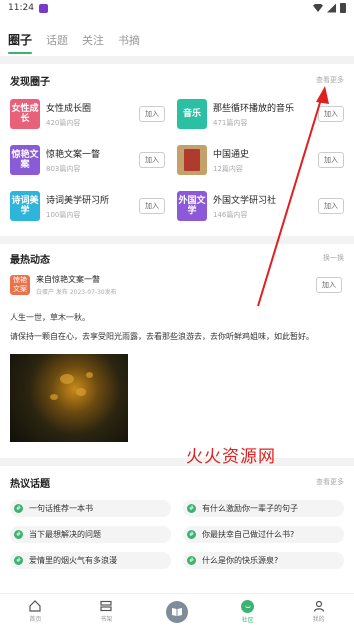 The width and height of the screenshot is (354, 629). Describe the element at coordinates (293, 196) in the screenshot. I see `annotation-arrow-icon` at that location.